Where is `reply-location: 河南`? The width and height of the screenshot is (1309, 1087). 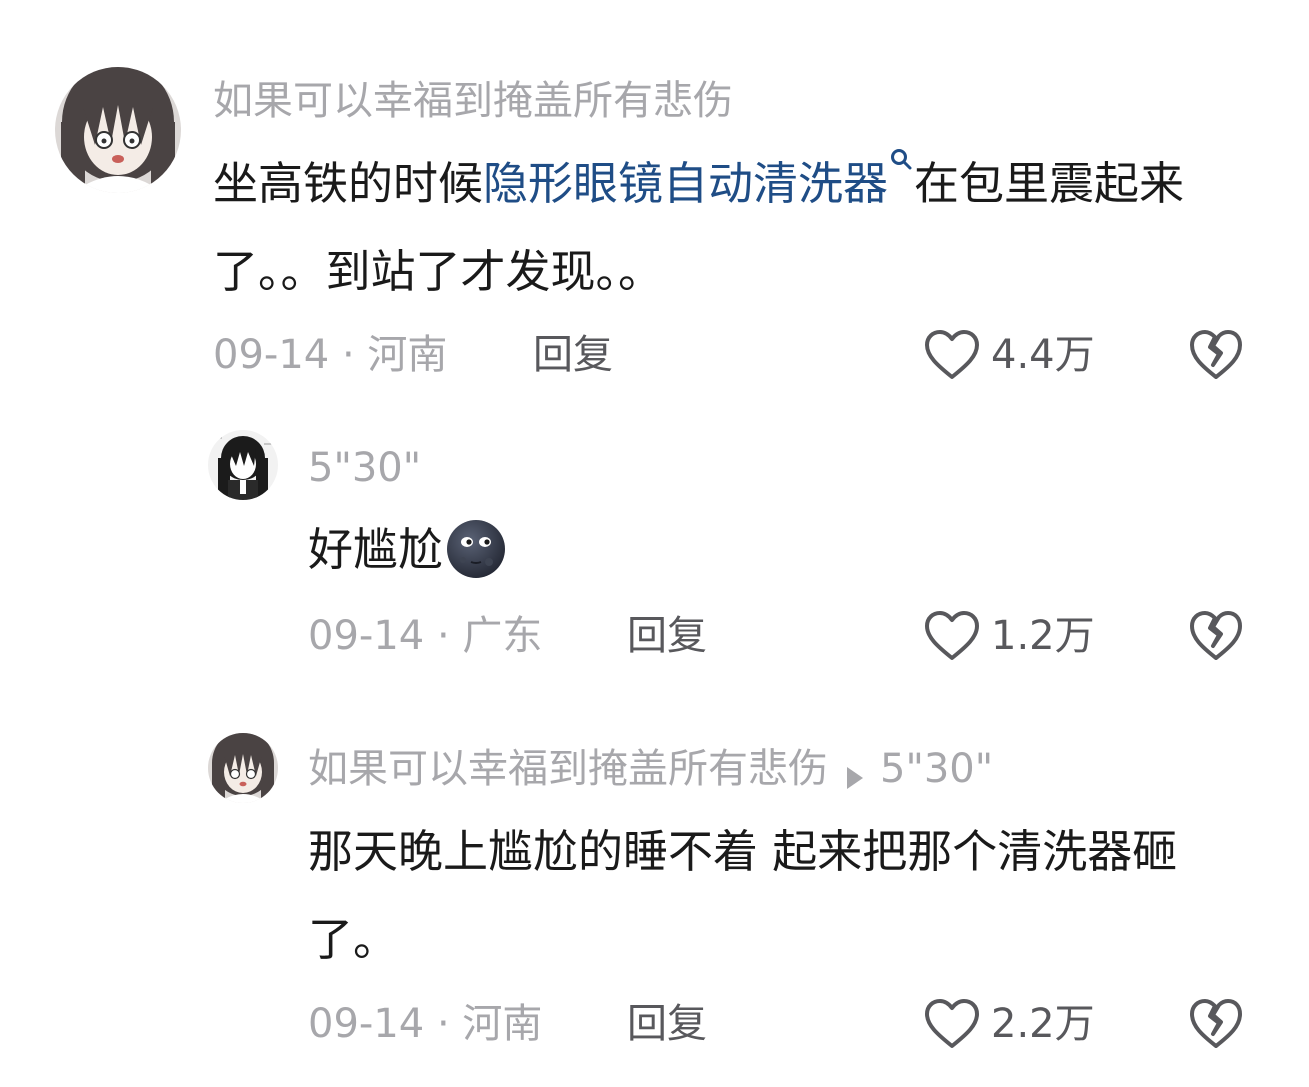
reply-location: 河南 is located at coordinates (502, 1024).